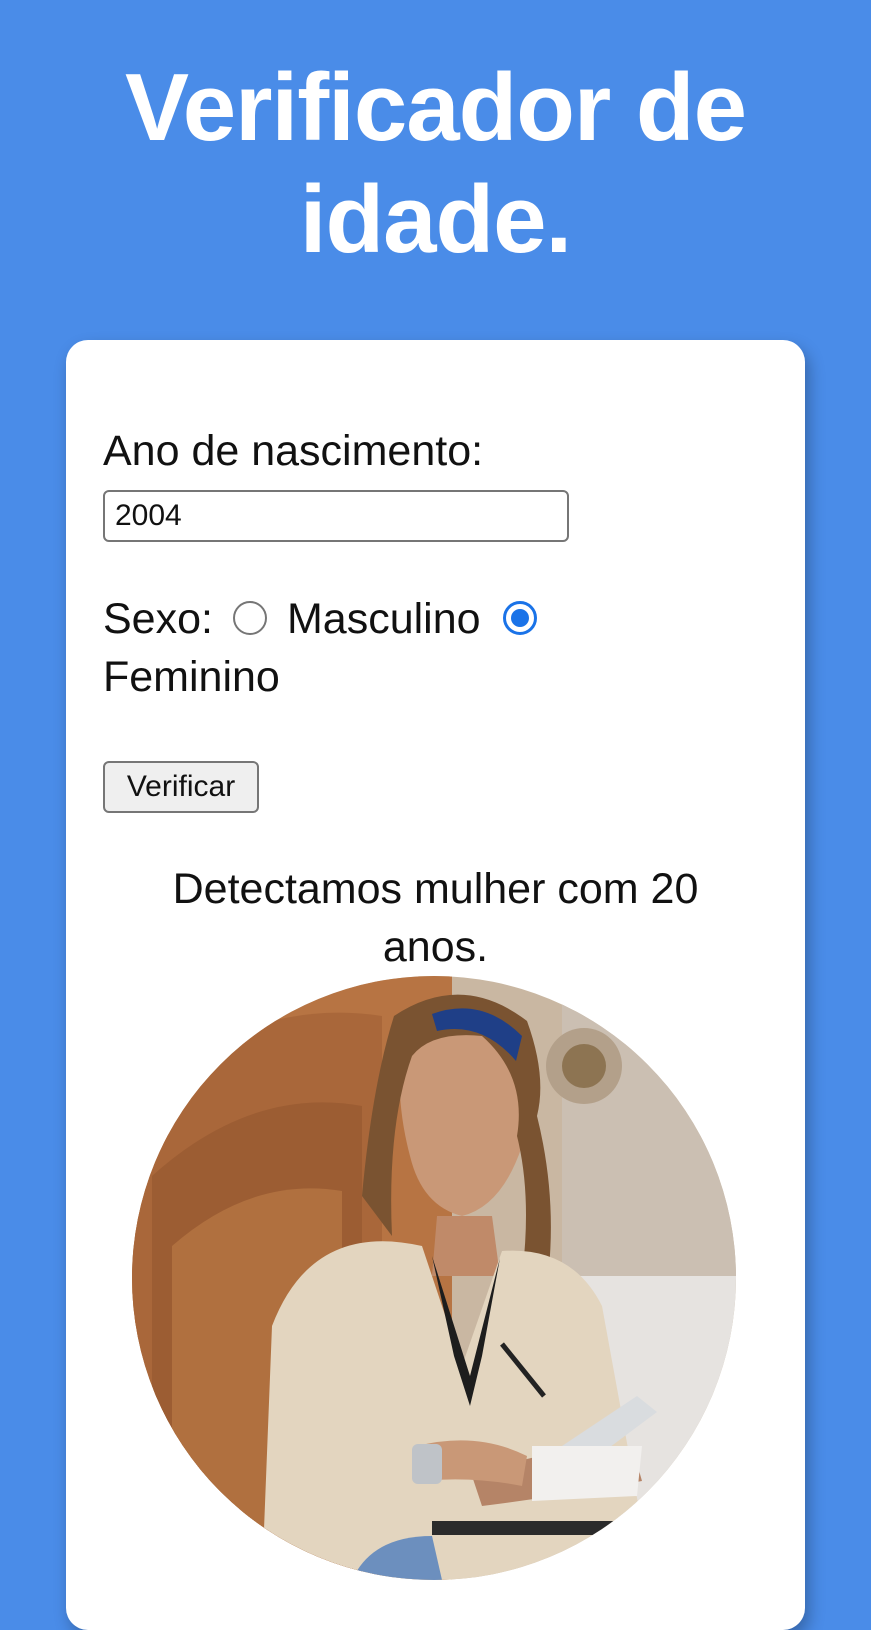 The image size is (871, 1630). What do you see at coordinates (293, 451) in the screenshot?
I see `birth-year-label: Ano de nascimento:` at bounding box center [293, 451].